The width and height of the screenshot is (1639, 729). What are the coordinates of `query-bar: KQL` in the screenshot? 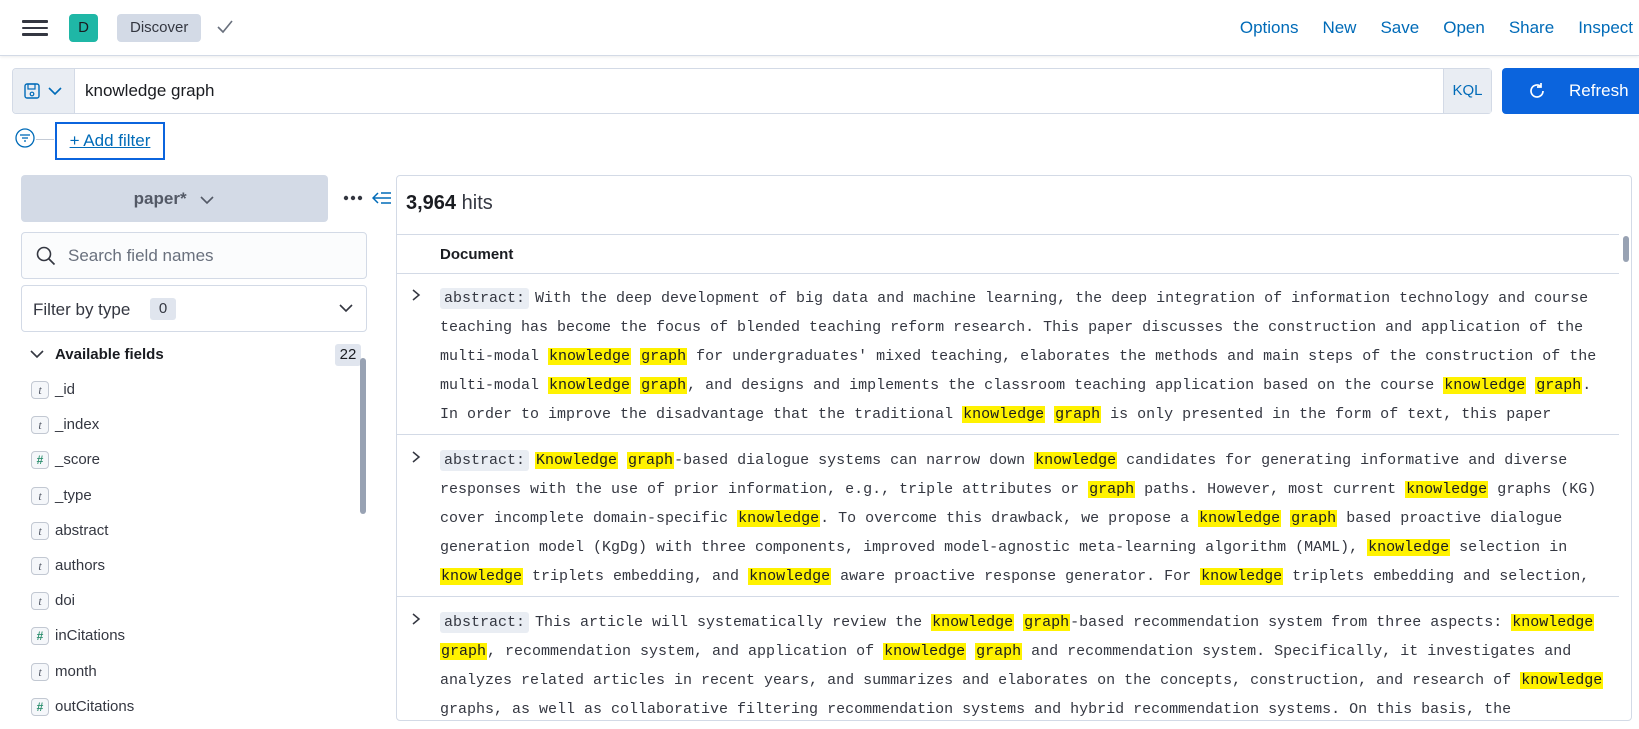 It's located at (752, 91).